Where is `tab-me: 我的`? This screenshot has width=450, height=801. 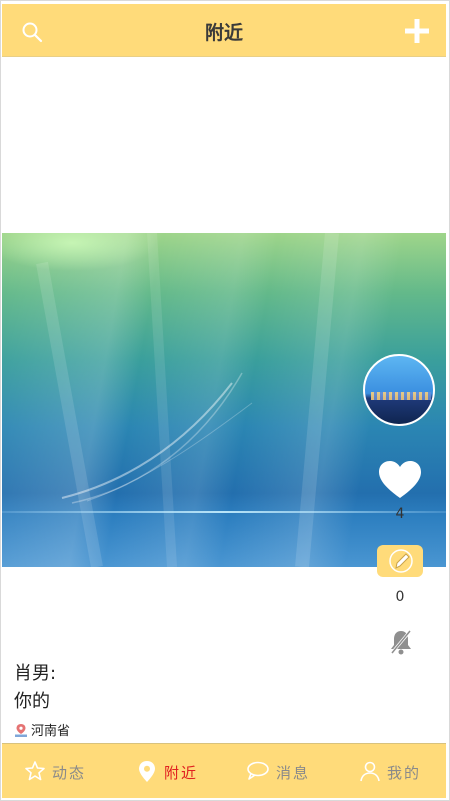 tab-me: 我的 is located at coordinates (390, 771).